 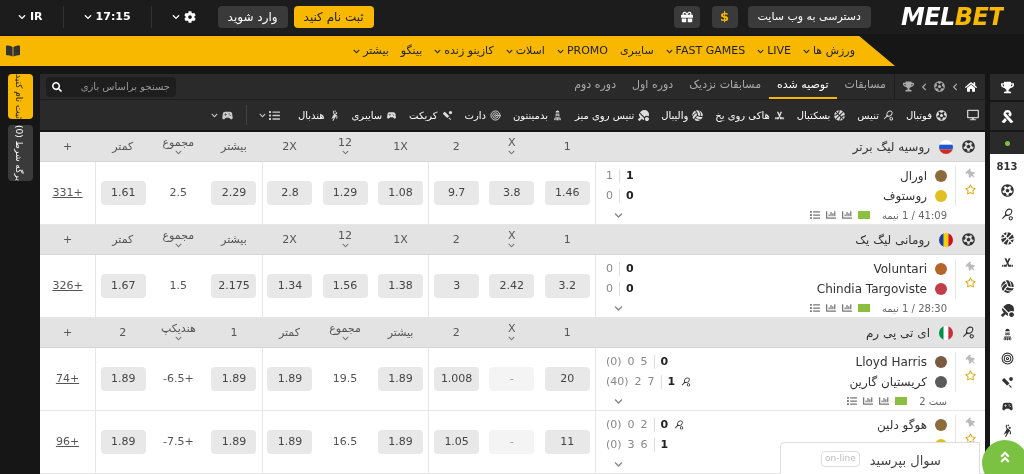 I want to click on column-heading: هندیکپ, so click(x=178, y=329).